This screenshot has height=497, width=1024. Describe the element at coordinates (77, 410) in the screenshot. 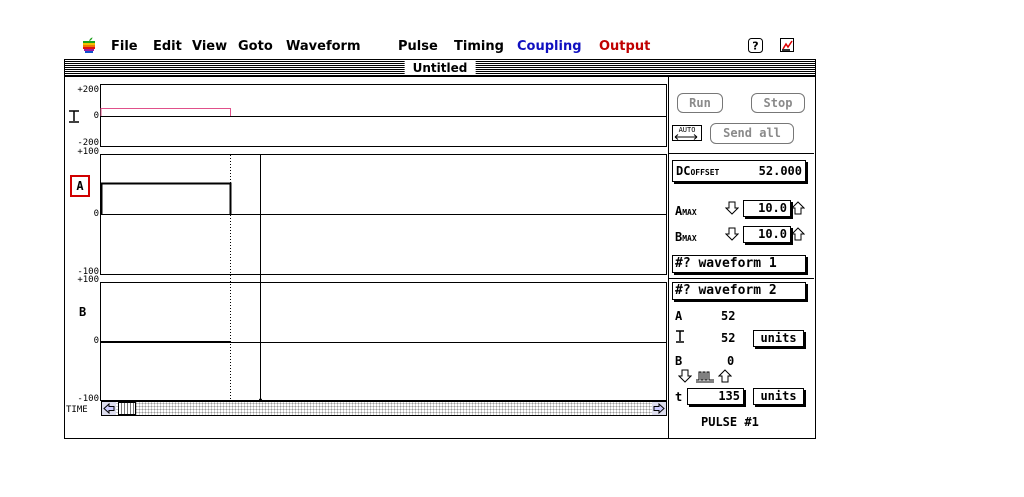

I see `time-label: TIME` at that location.